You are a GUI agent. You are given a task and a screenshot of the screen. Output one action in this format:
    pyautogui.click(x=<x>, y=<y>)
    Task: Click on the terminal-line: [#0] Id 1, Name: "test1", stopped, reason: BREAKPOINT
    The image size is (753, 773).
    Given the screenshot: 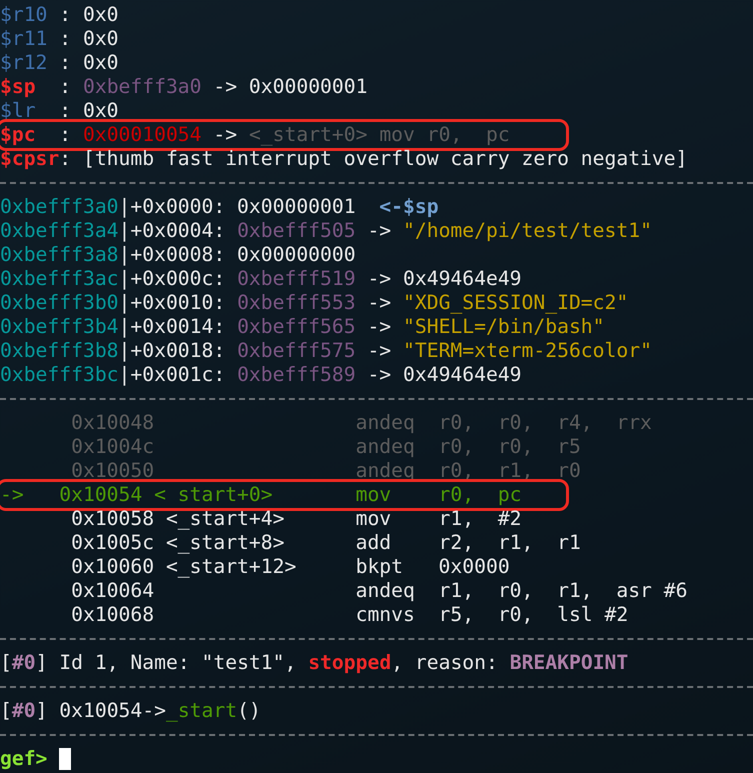 What is the action you would take?
    pyautogui.click(x=314, y=663)
    